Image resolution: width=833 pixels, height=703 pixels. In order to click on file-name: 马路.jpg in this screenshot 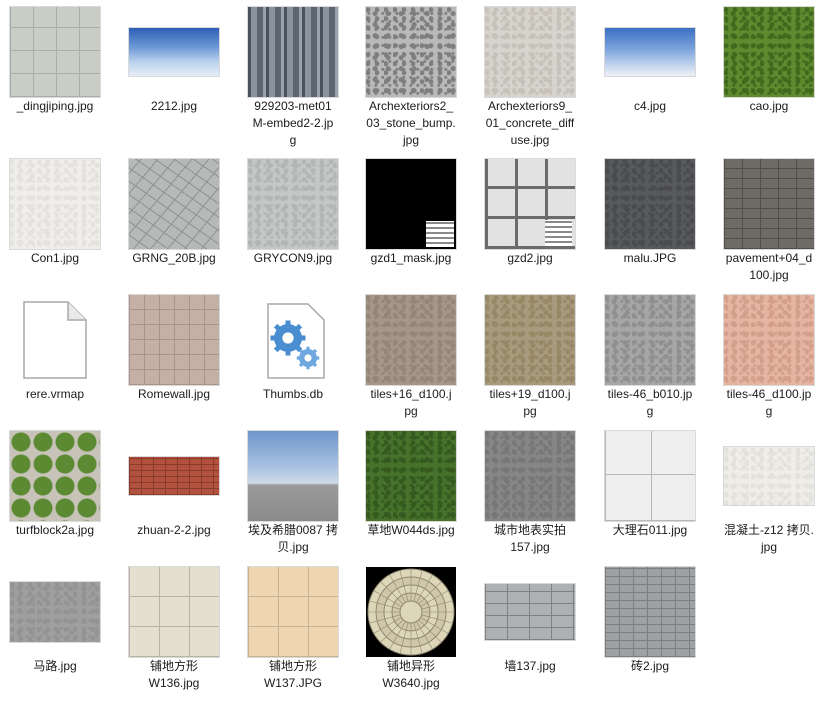, I will do `click(55, 666)`.